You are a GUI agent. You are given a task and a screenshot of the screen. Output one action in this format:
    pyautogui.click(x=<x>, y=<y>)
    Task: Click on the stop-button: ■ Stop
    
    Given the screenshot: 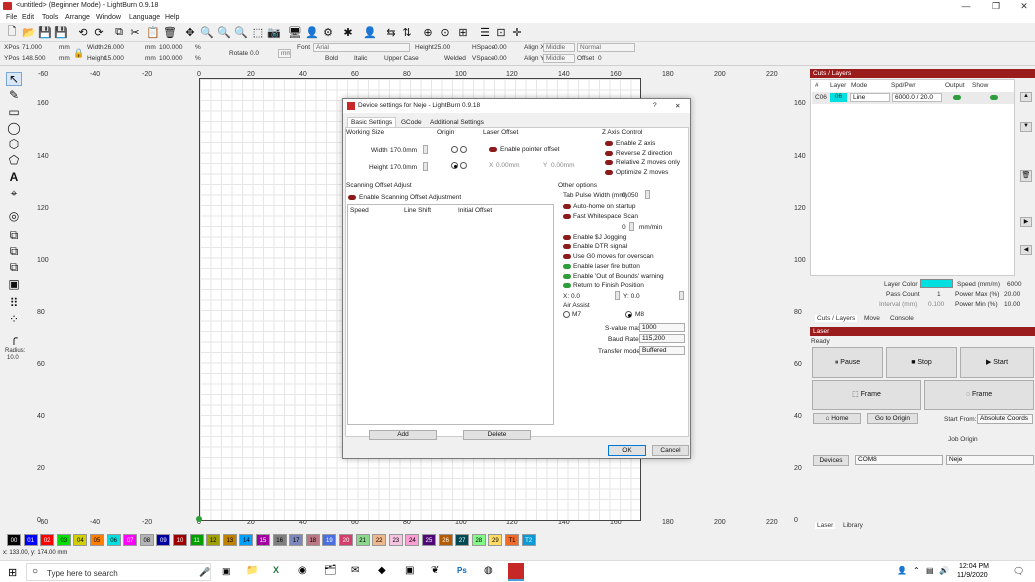 What is the action you would take?
    pyautogui.click(x=921, y=362)
    